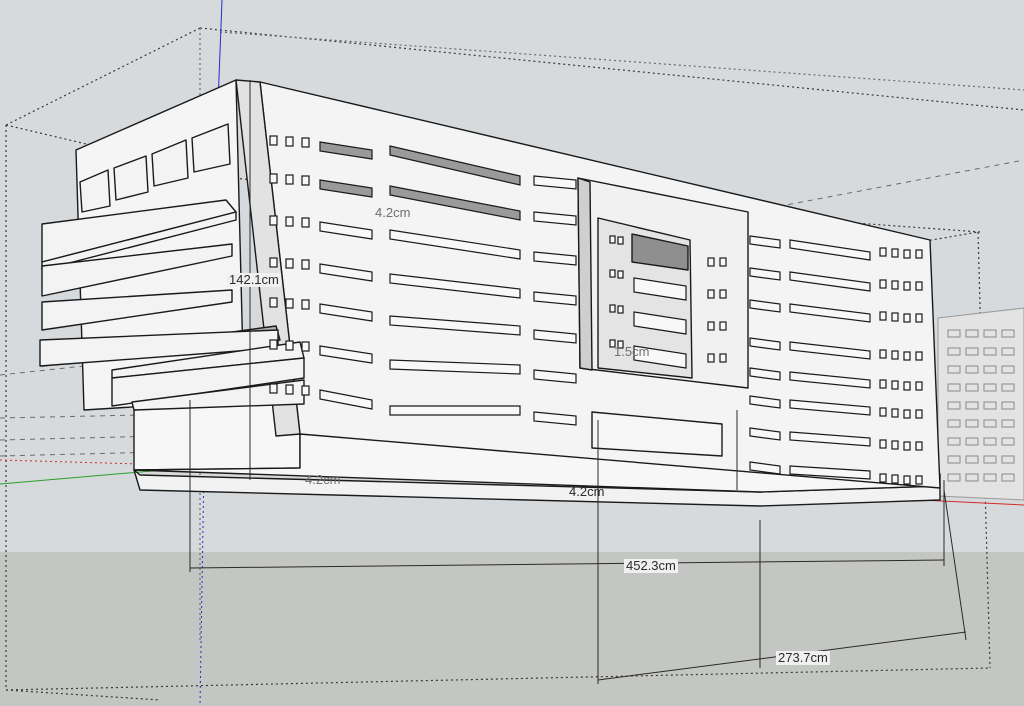 Image resolution: width=1024 pixels, height=706 pixels. Describe the element at coordinates (651, 565) in the screenshot. I see `dimension-length: 452.3cm` at that location.